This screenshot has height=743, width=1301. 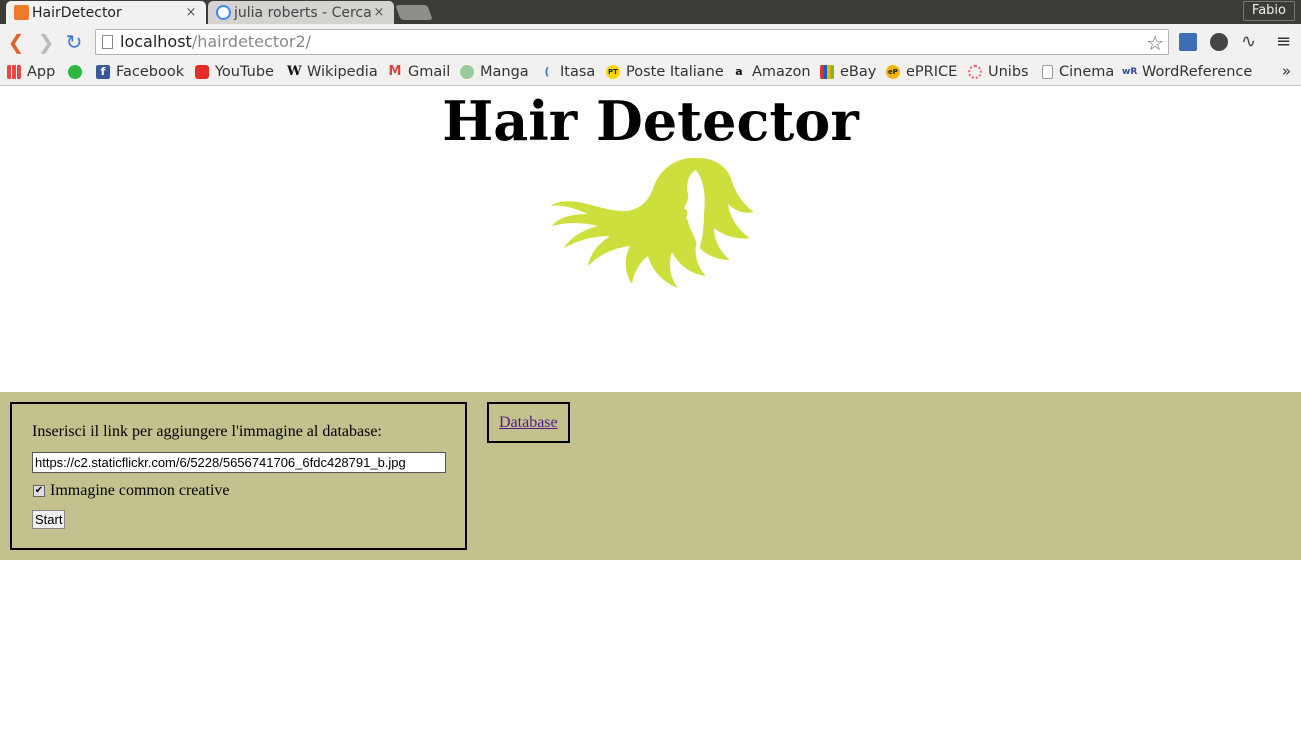 What do you see at coordinates (1268, 11) in the screenshot?
I see `profile-button: Fabio` at bounding box center [1268, 11].